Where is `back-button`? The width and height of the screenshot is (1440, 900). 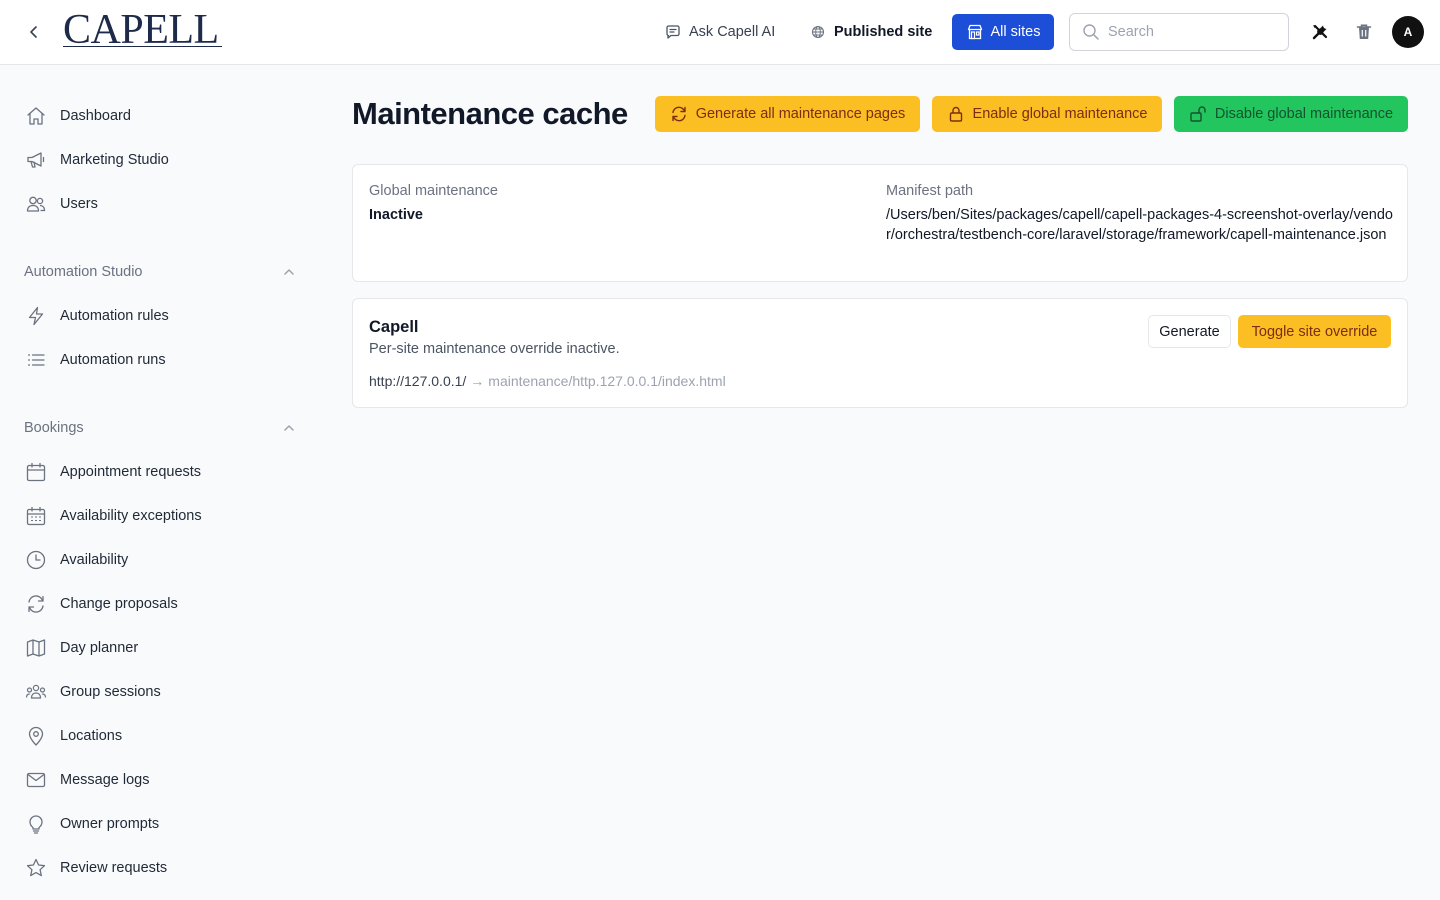 back-button is located at coordinates (34, 32).